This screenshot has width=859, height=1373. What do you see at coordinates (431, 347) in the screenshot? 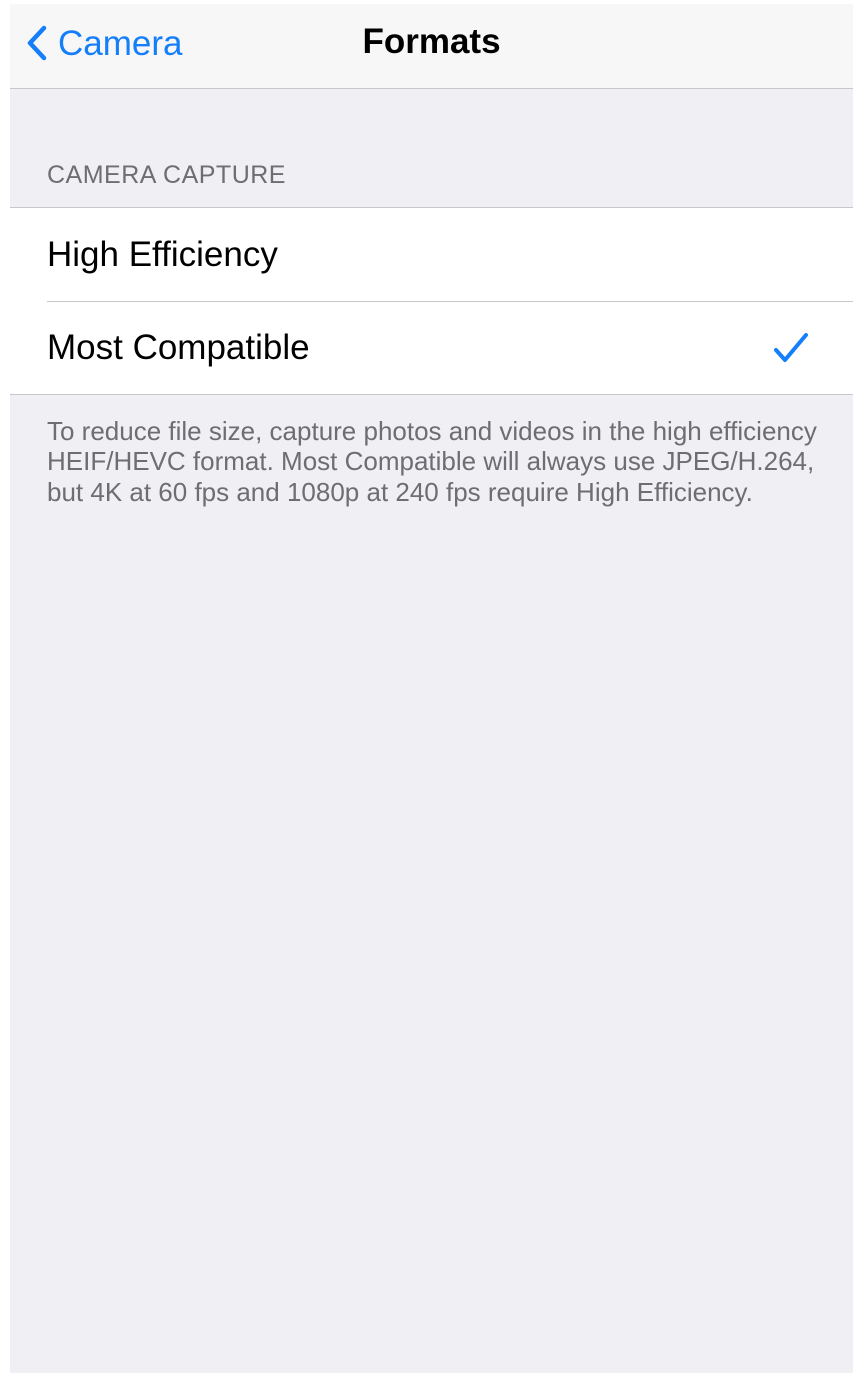
I see `option-most-compatible: Most Compatible` at bounding box center [431, 347].